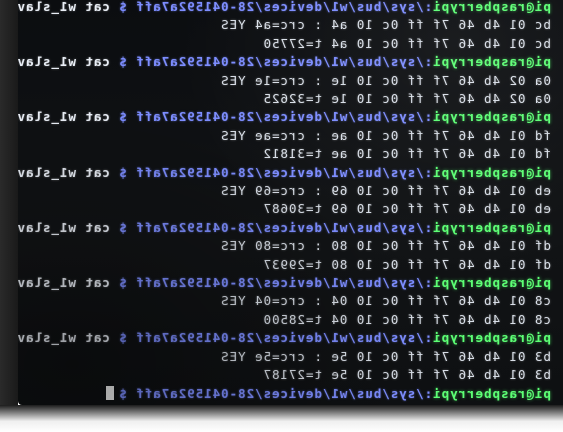  I want to click on output-text: c8 01 4b 46 7f ff 0c 10 04 : crc=04 YES, so click(385, 301).